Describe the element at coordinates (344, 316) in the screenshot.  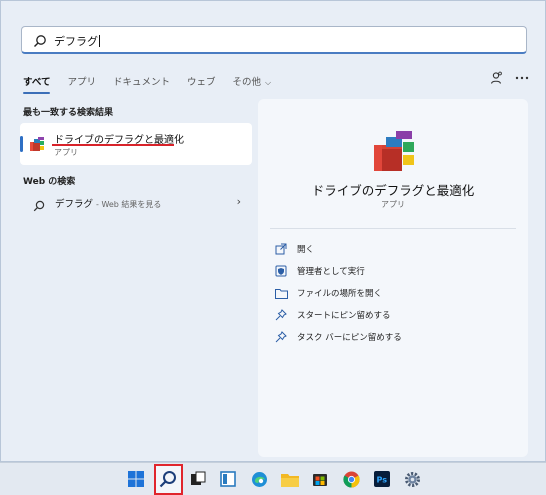
I see `action-label: スタートにピン留めする` at that location.